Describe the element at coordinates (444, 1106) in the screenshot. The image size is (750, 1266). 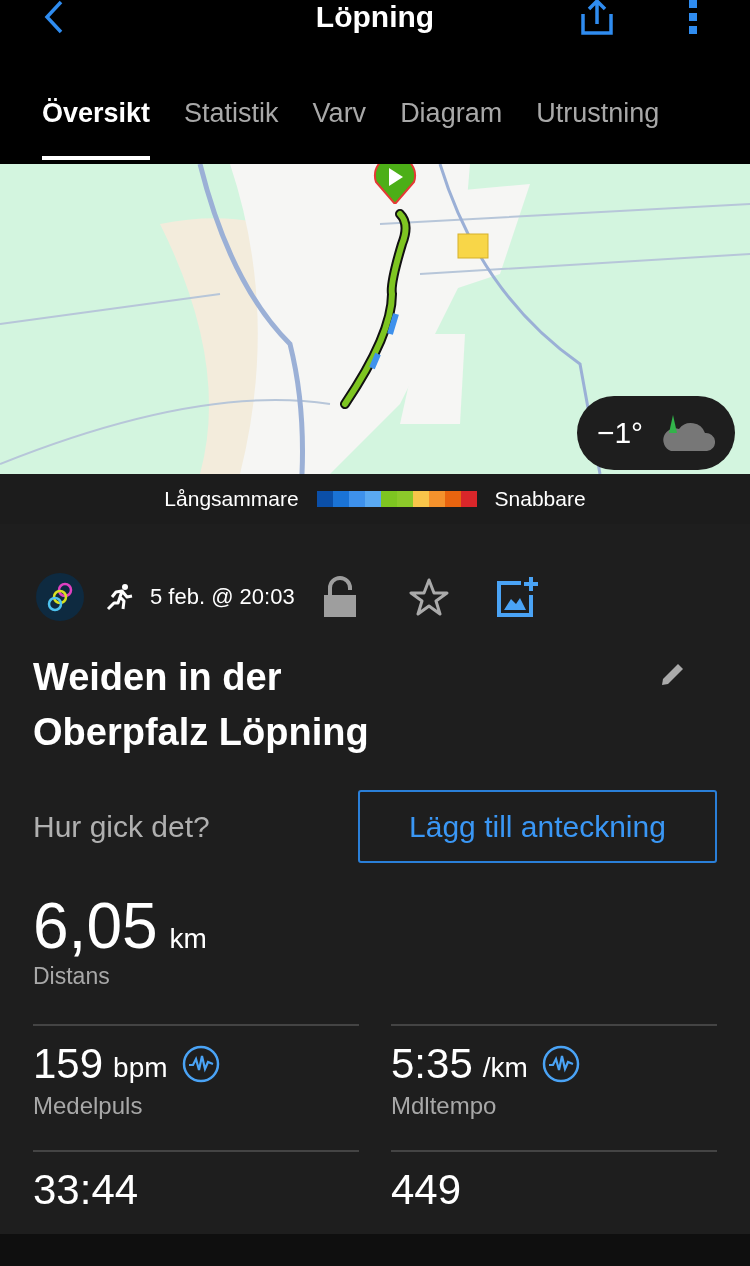
I see `metric-label: Mdltempo` at that location.